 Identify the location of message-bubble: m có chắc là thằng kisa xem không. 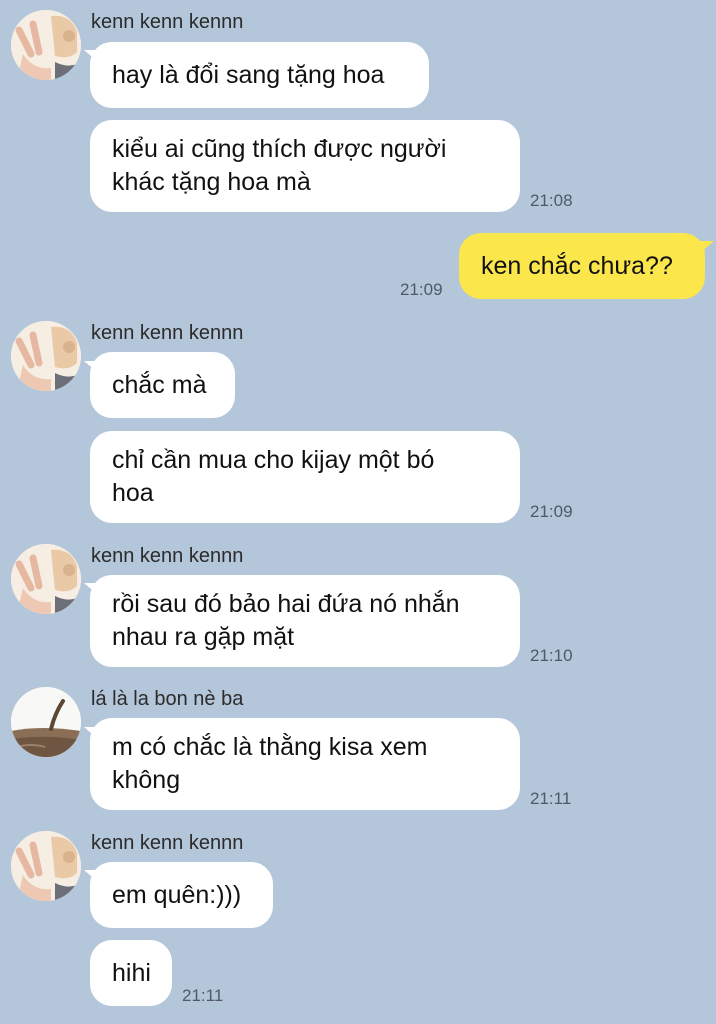
(305, 764).